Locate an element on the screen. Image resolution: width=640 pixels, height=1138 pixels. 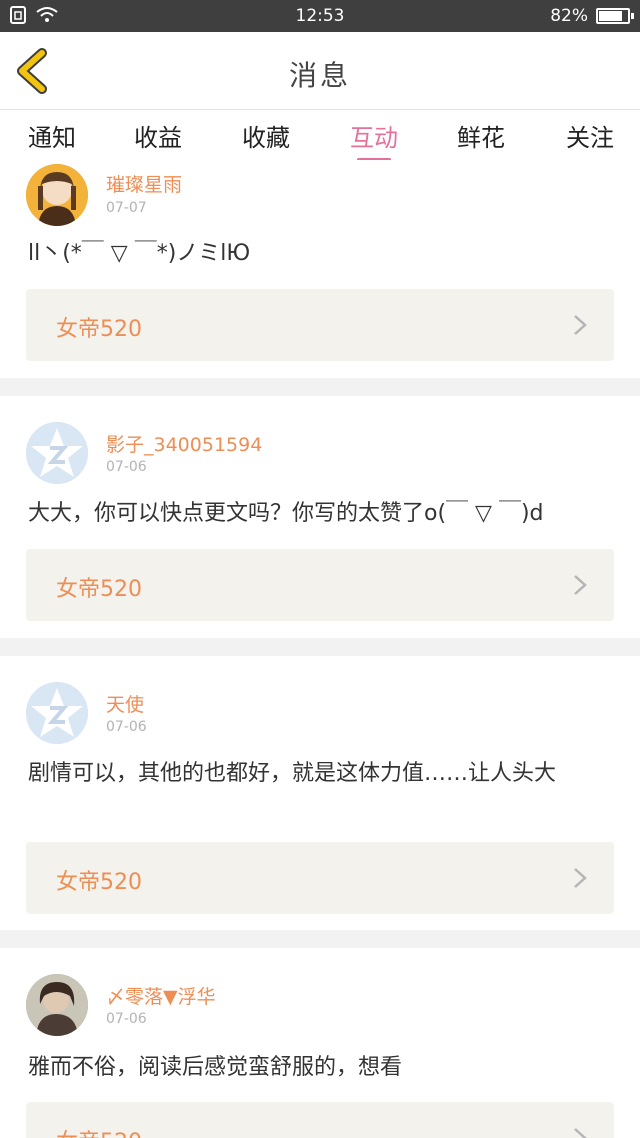
battery-percent: 82% is located at coordinates (569, 16).